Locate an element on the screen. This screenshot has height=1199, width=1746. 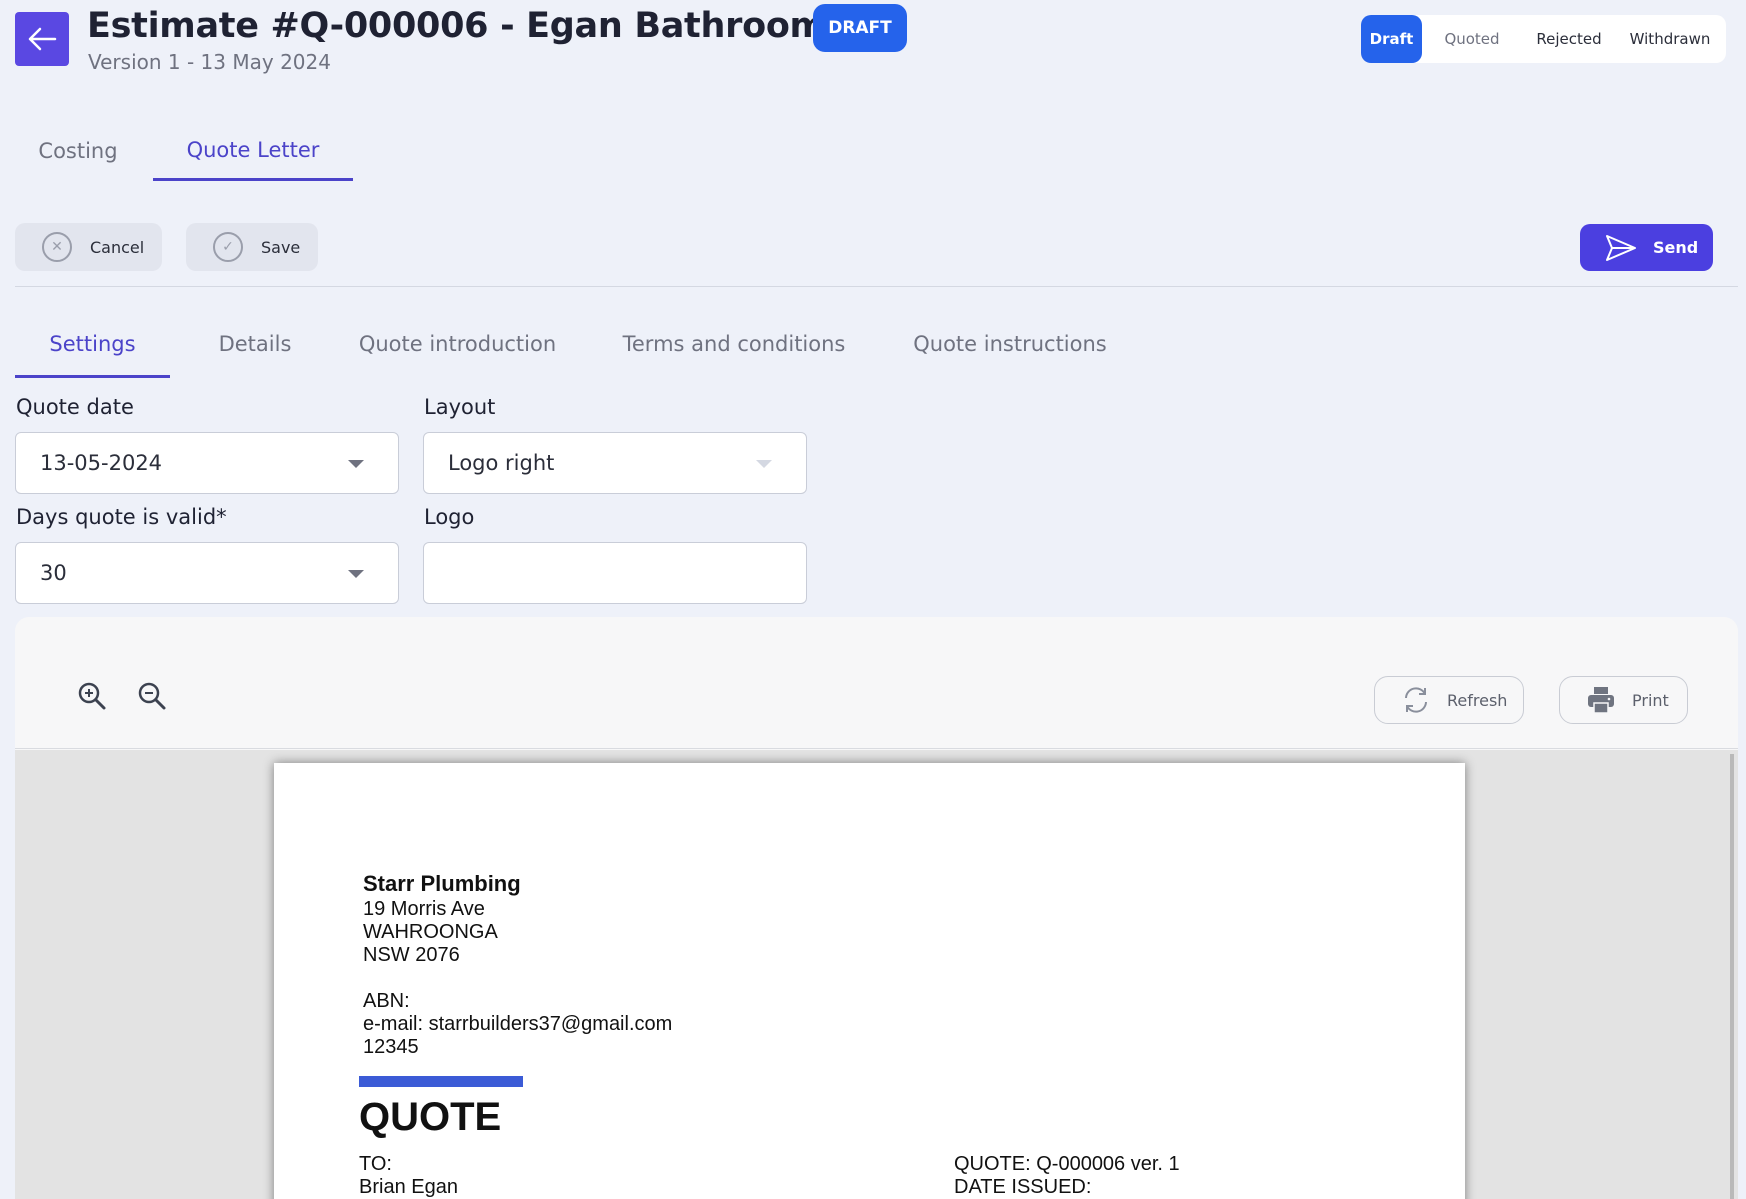
quote-heading: QUOTE is located at coordinates (430, 1117).